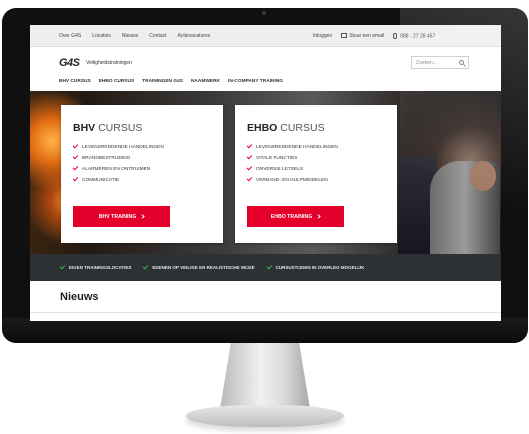 The width and height of the screenshot is (529, 434). Describe the element at coordinates (69, 63) in the screenshot. I see `g4s-logo: G4S` at that location.